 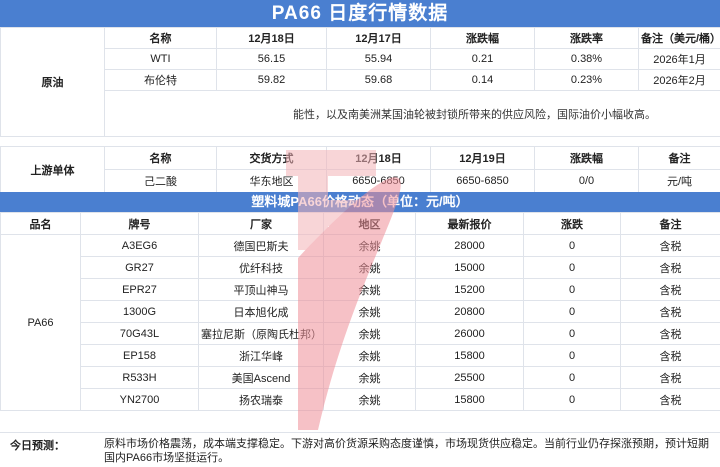 What do you see at coordinates (679, 158) in the screenshot?
I see `upstream-header-note: 备注` at bounding box center [679, 158].